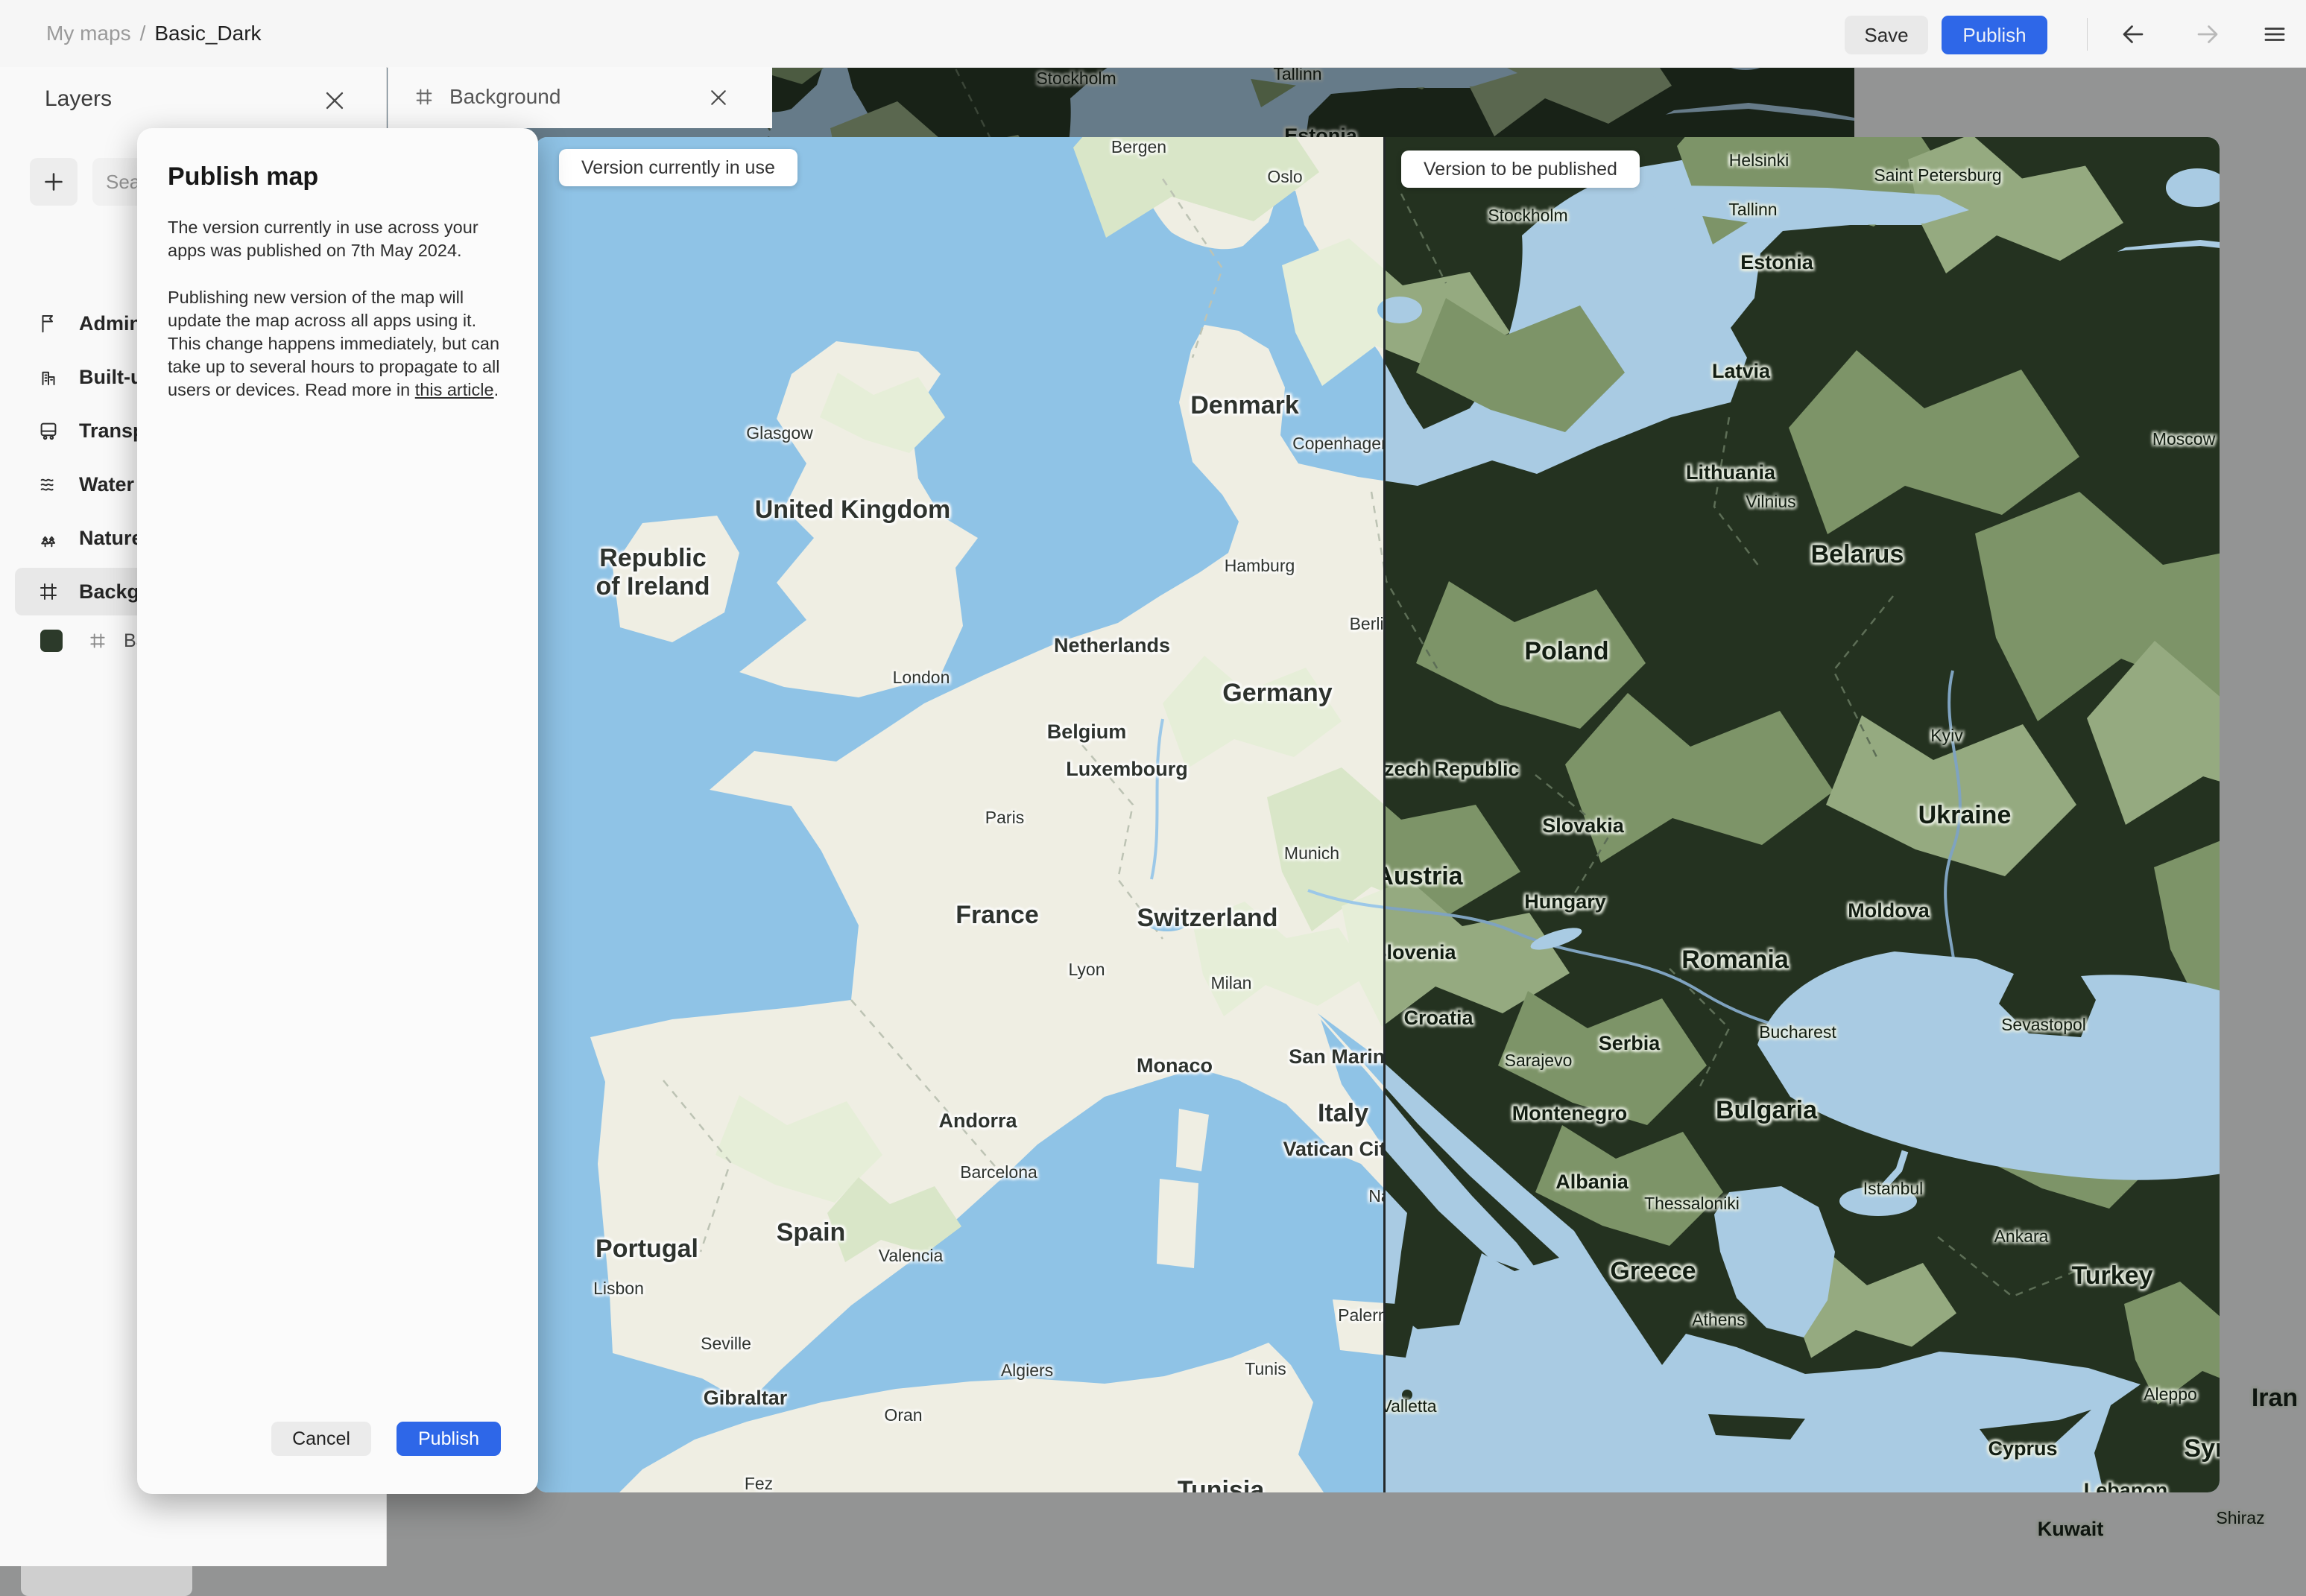 The image size is (2306, 1596). I want to click on map-label: Portugal, so click(647, 1248).